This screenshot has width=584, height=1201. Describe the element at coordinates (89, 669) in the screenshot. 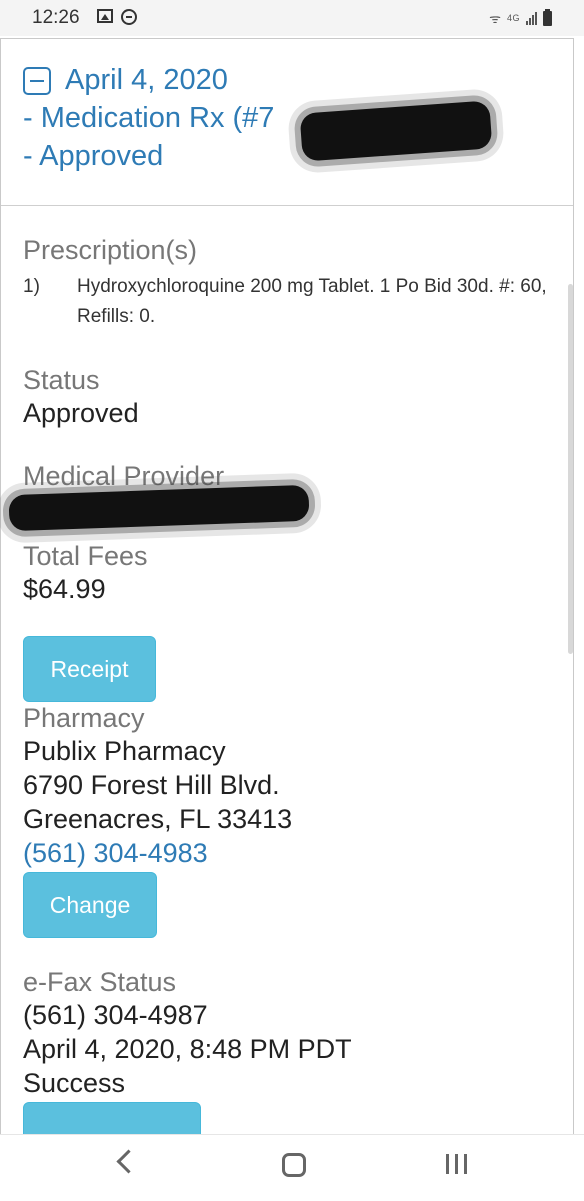

I see `receipt-button: Receipt` at that location.